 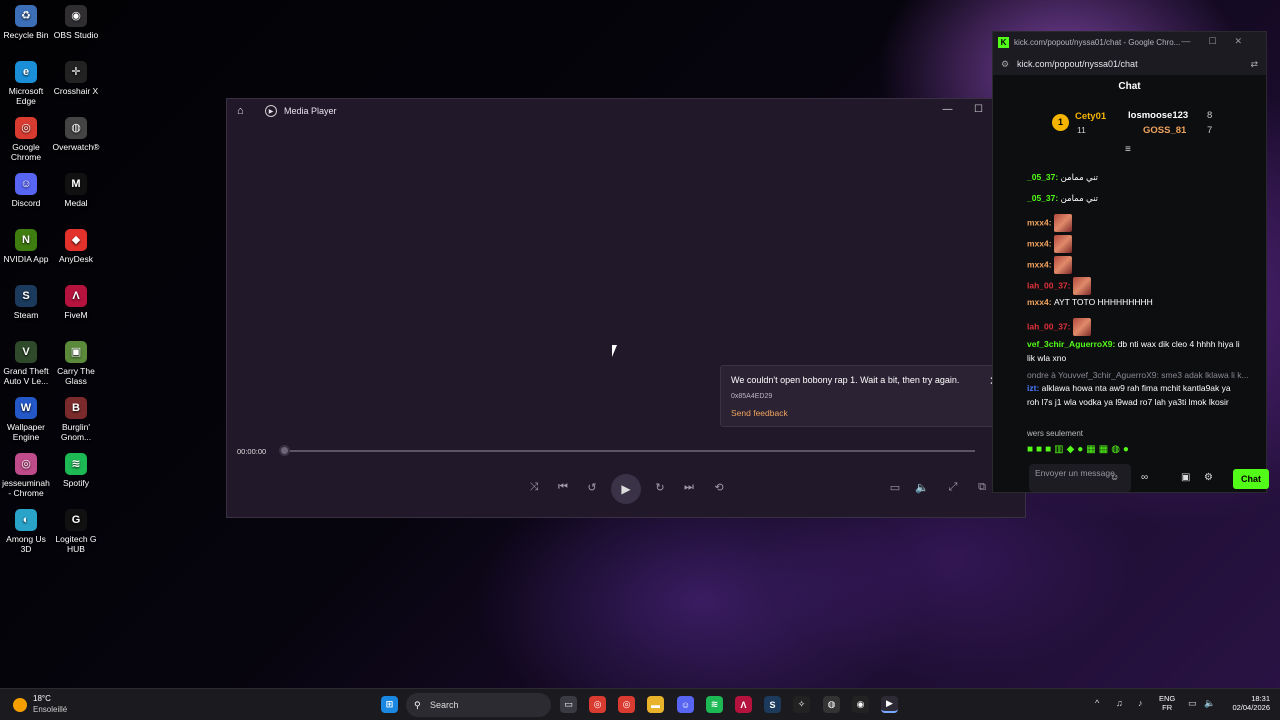 What do you see at coordinates (860, 704) in the screenshot?
I see `obs-taskbar-icon: ◉` at bounding box center [860, 704].